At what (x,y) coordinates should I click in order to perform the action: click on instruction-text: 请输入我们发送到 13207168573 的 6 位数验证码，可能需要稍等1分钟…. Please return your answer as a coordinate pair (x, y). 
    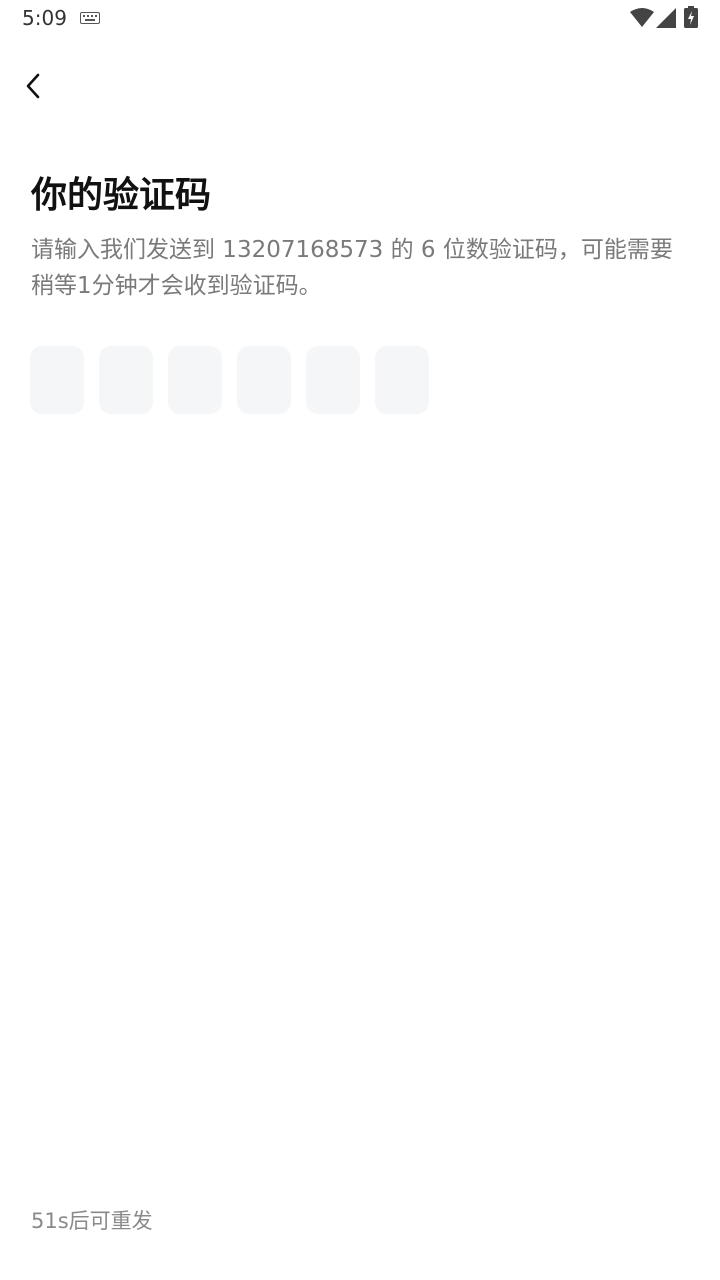
    Looking at the image, I should click on (352, 268).